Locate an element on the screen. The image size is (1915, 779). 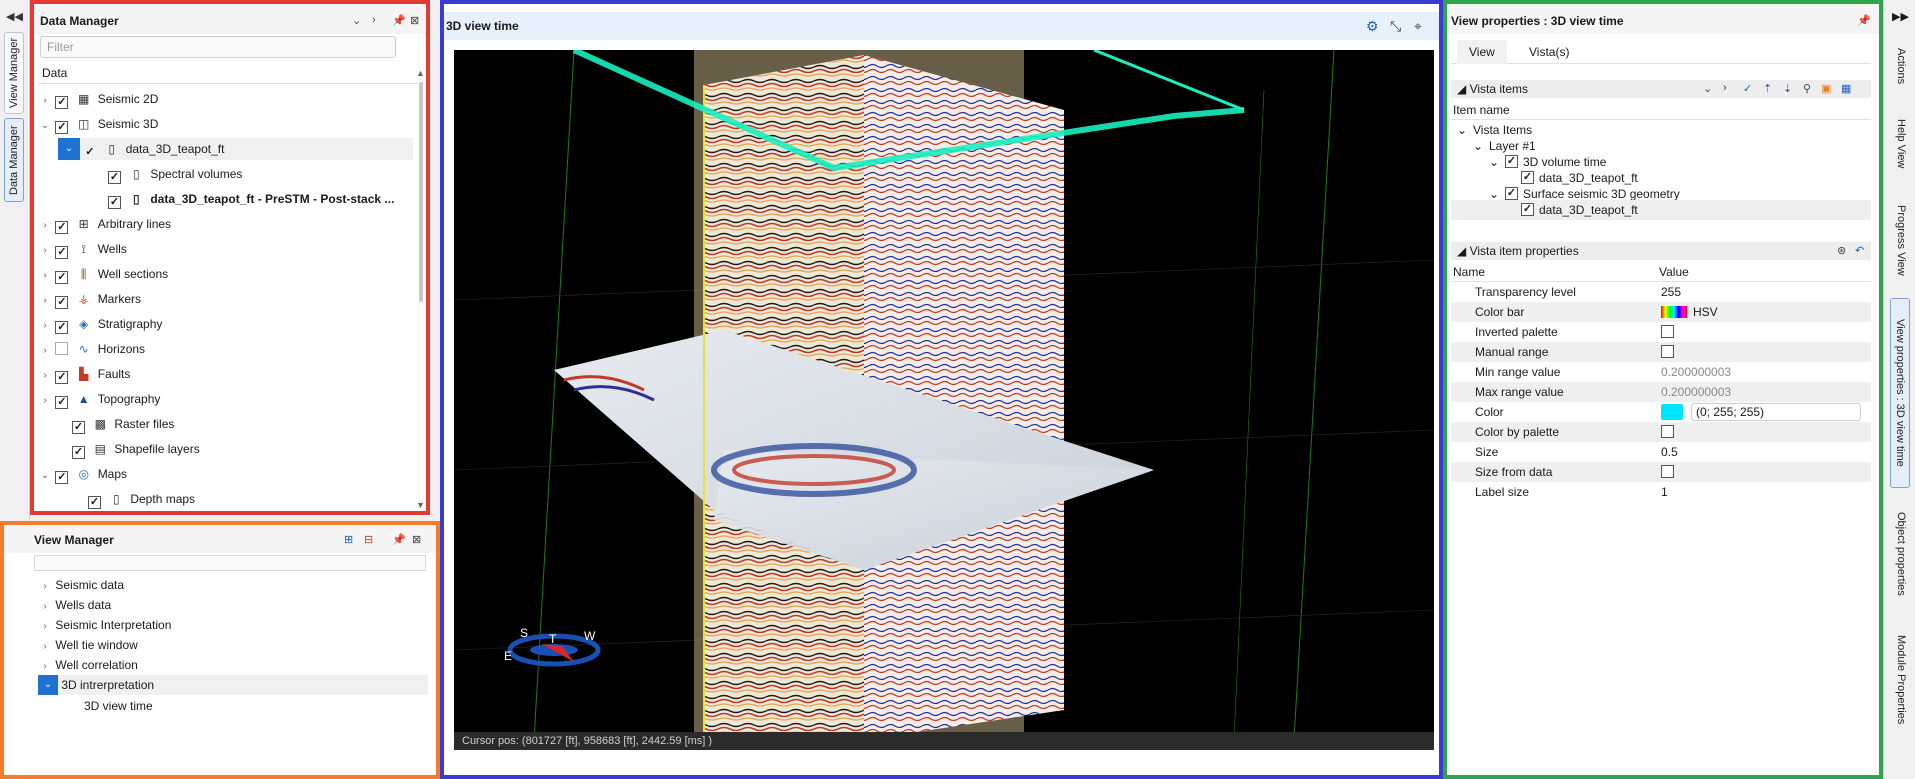
filter-input: Filter is located at coordinates (218, 47).